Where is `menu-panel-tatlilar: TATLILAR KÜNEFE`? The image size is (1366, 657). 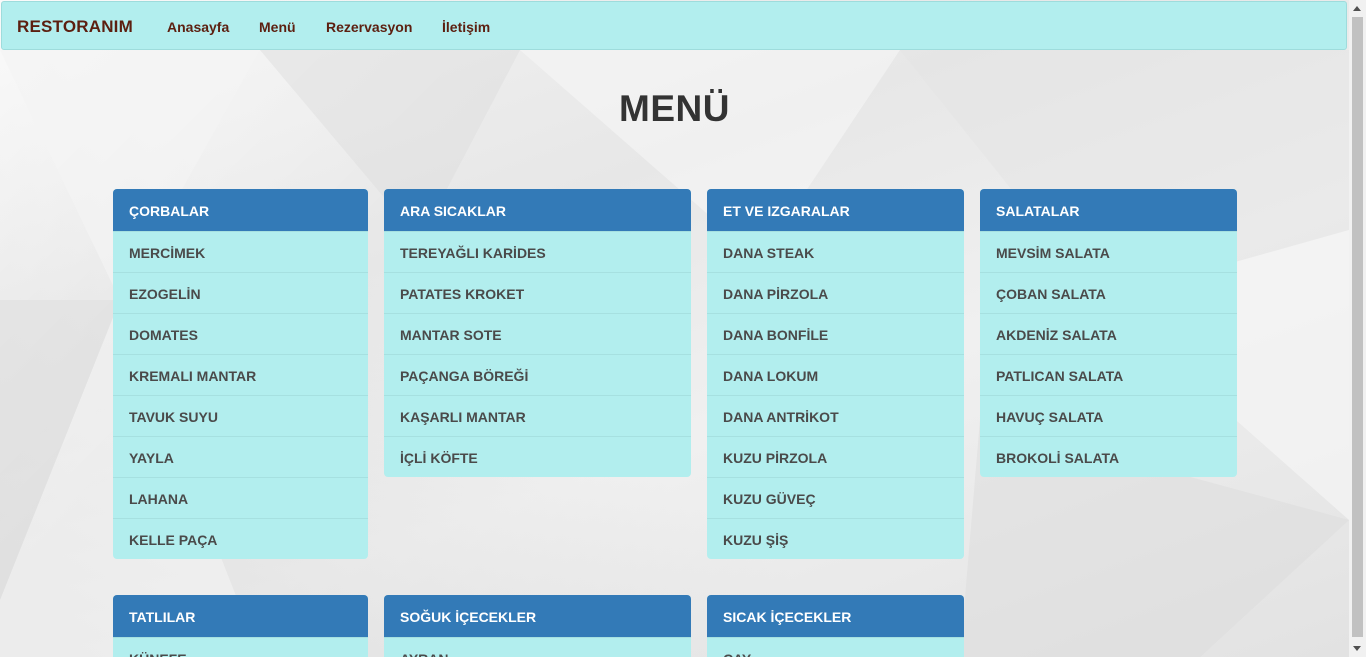 menu-panel-tatlilar: TATLILAR KÜNEFE is located at coordinates (240, 626).